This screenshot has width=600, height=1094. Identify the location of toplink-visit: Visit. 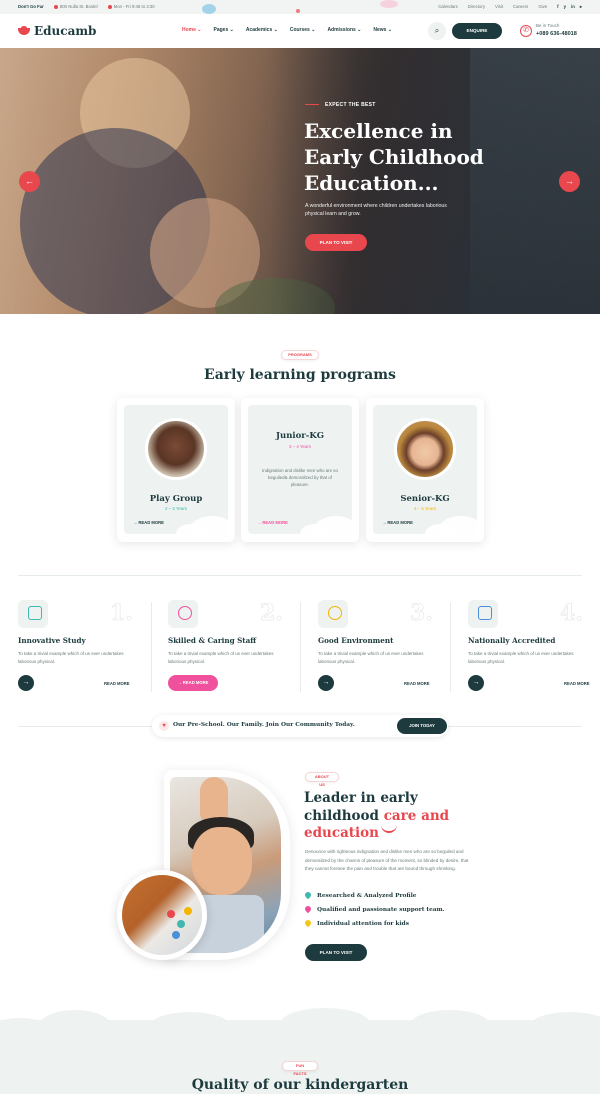
(499, 7).